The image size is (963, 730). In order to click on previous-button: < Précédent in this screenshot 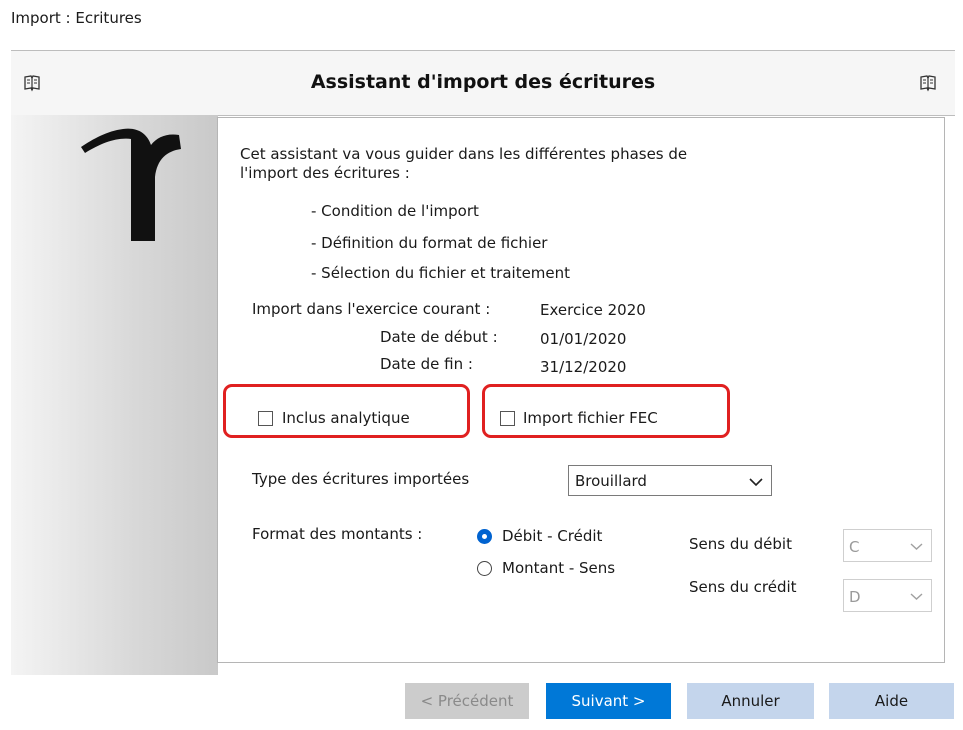, I will do `click(467, 701)`.